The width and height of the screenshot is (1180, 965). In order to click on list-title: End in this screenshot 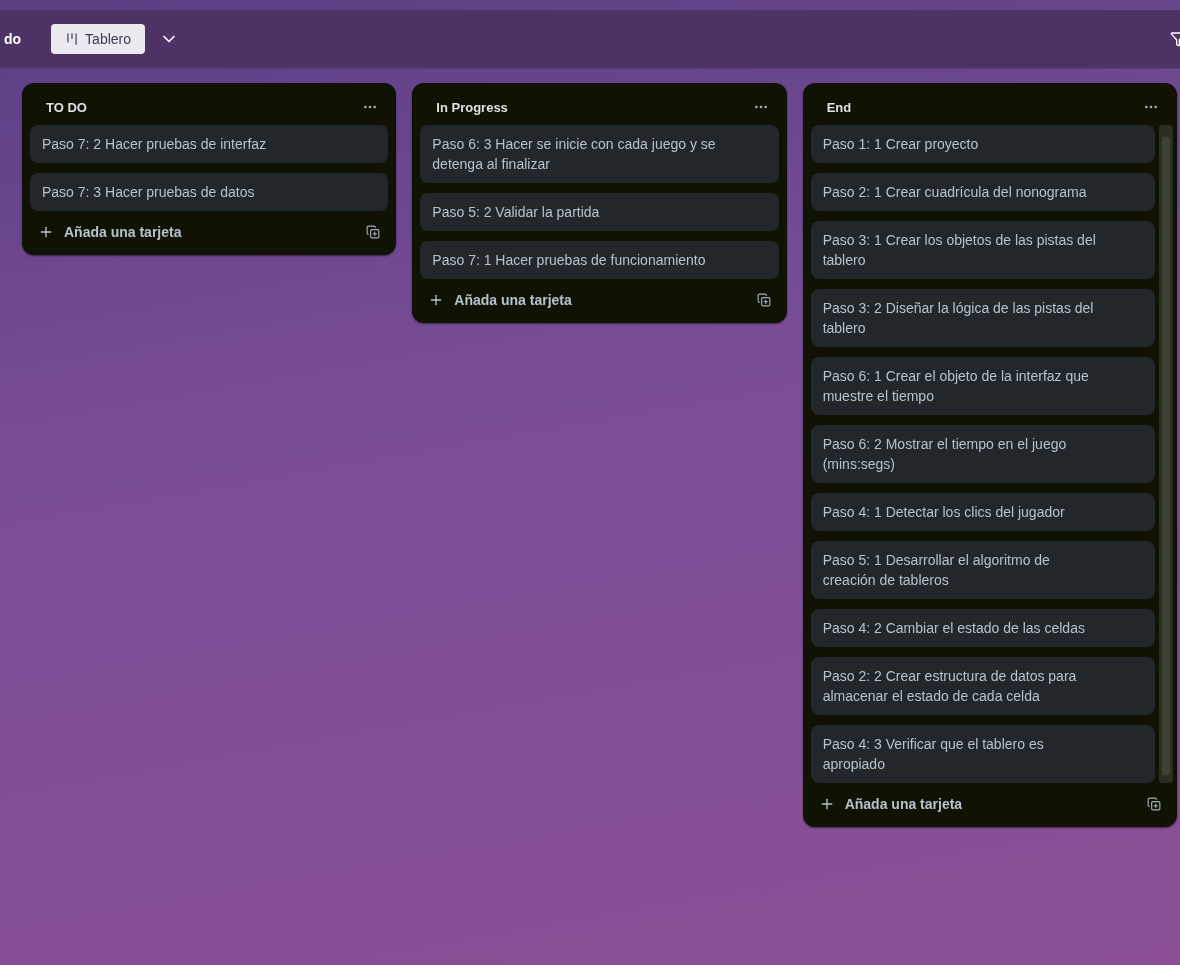, I will do `click(839, 107)`.